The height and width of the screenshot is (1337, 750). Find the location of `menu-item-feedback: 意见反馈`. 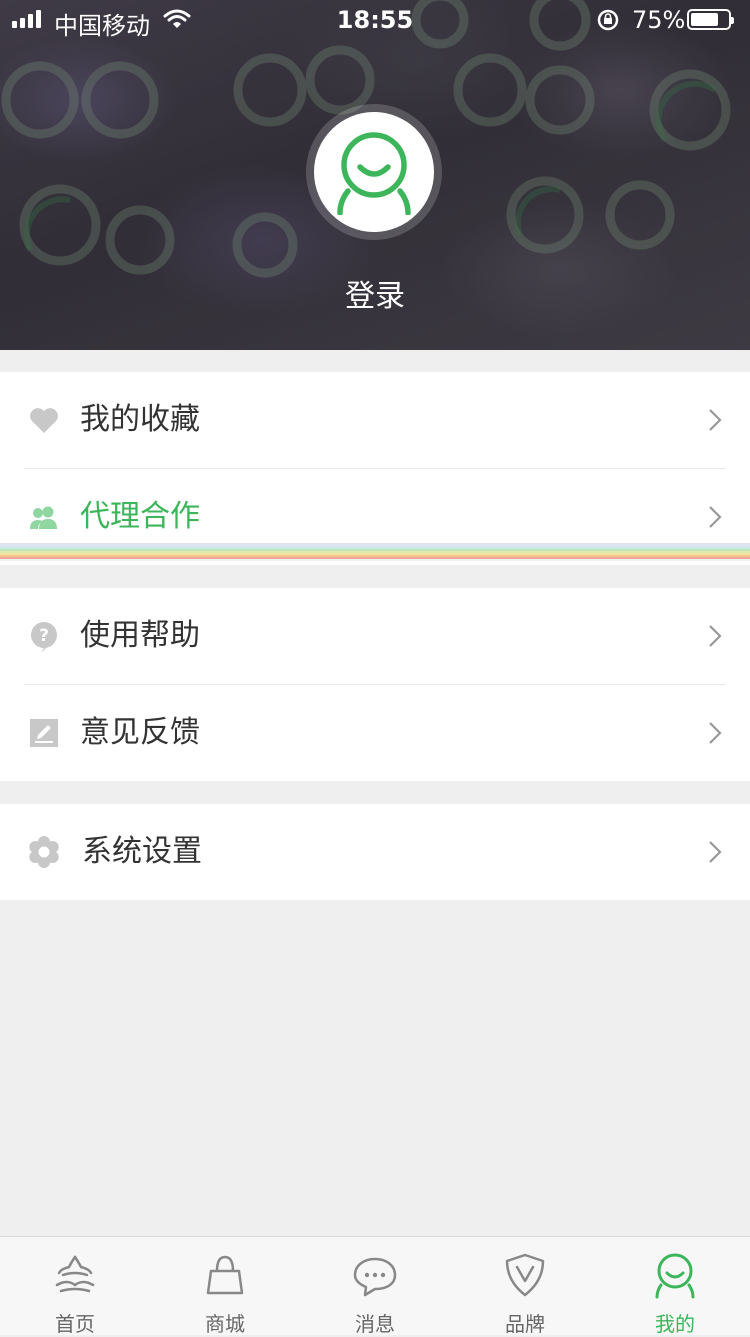

menu-item-feedback: 意见反馈 is located at coordinates (375, 733).